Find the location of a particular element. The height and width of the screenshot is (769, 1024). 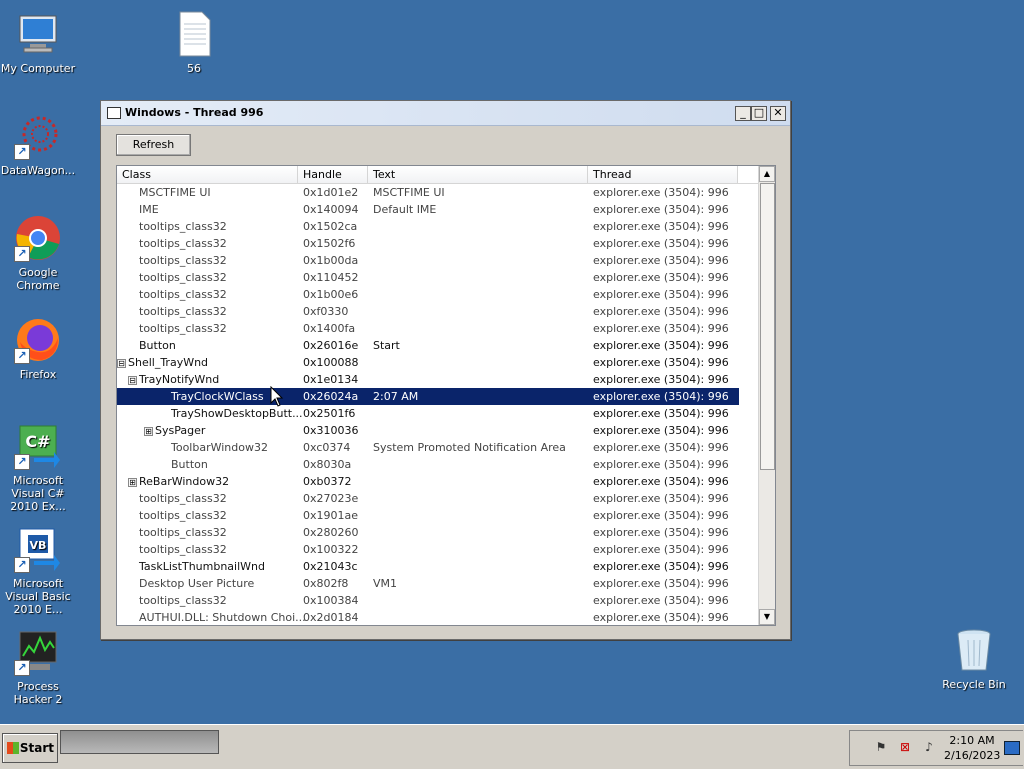

show-desktop-icon is located at coordinates (1012, 748).